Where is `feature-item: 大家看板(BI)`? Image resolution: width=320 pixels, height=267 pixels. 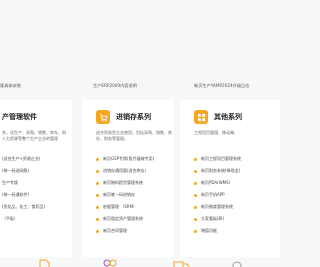 feature-item: 大家看板(BI) is located at coordinates (209, 219).